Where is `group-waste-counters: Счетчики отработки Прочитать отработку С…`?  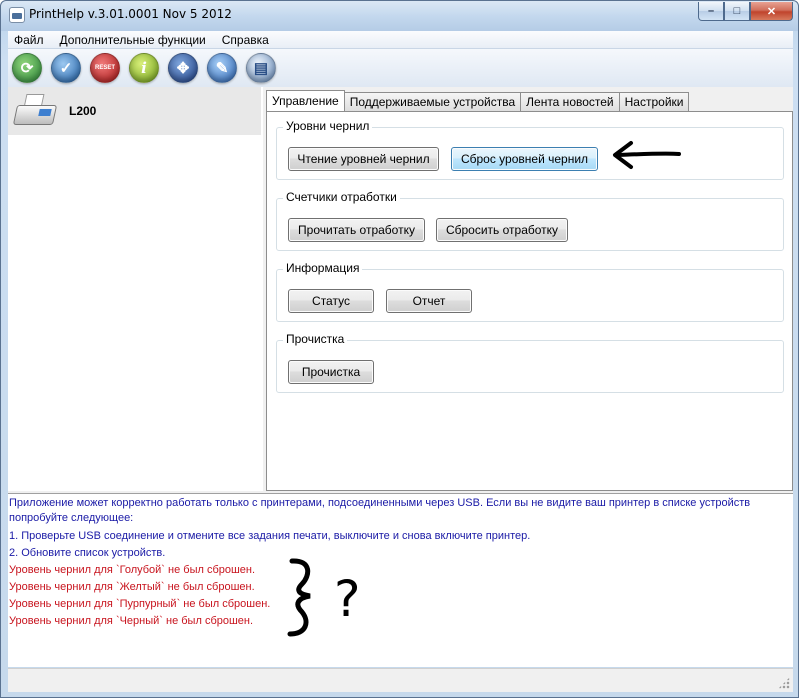
group-waste-counters: Счетчики отработки Прочитать отработку С… is located at coordinates (530, 220).